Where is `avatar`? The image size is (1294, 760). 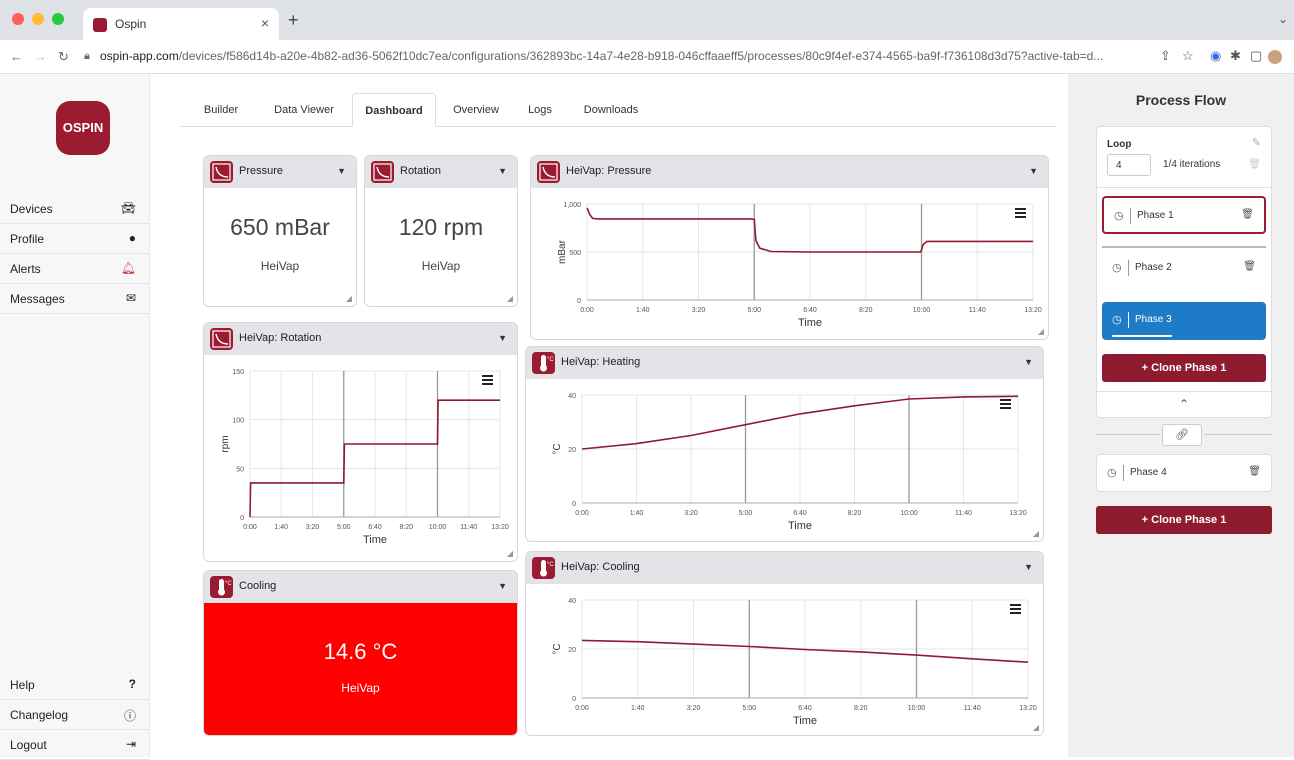
avatar is located at coordinates (1275, 57).